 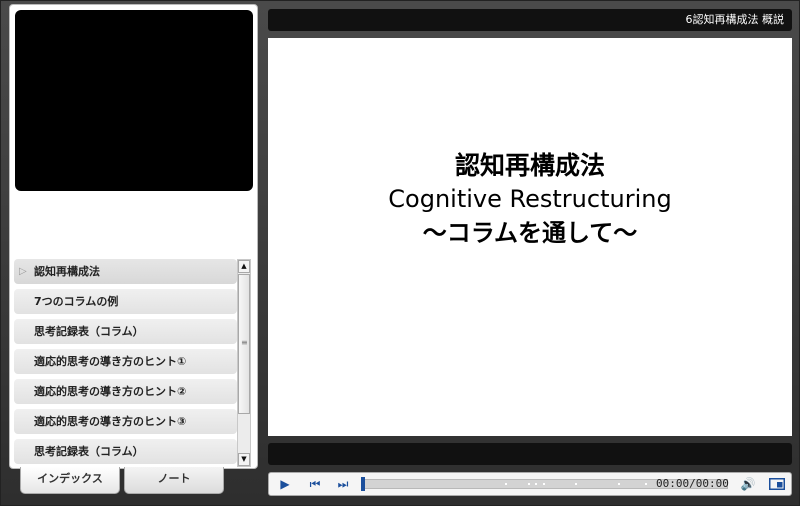 What do you see at coordinates (748, 484) in the screenshot?
I see `volume-icon: 🔊` at bounding box center [748, 484].